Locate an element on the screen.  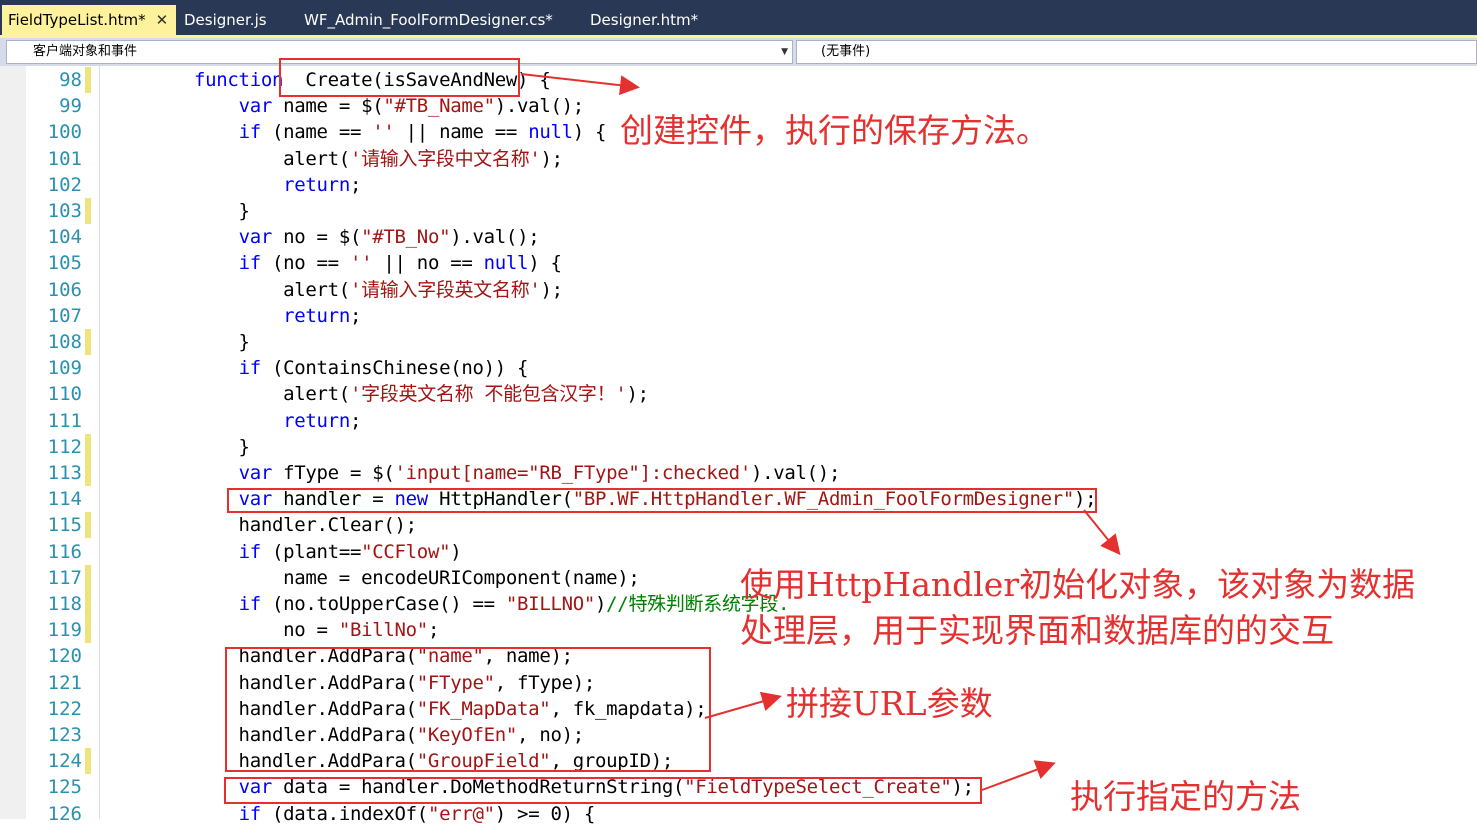
arrow-create is located at coordinates (580, 84).